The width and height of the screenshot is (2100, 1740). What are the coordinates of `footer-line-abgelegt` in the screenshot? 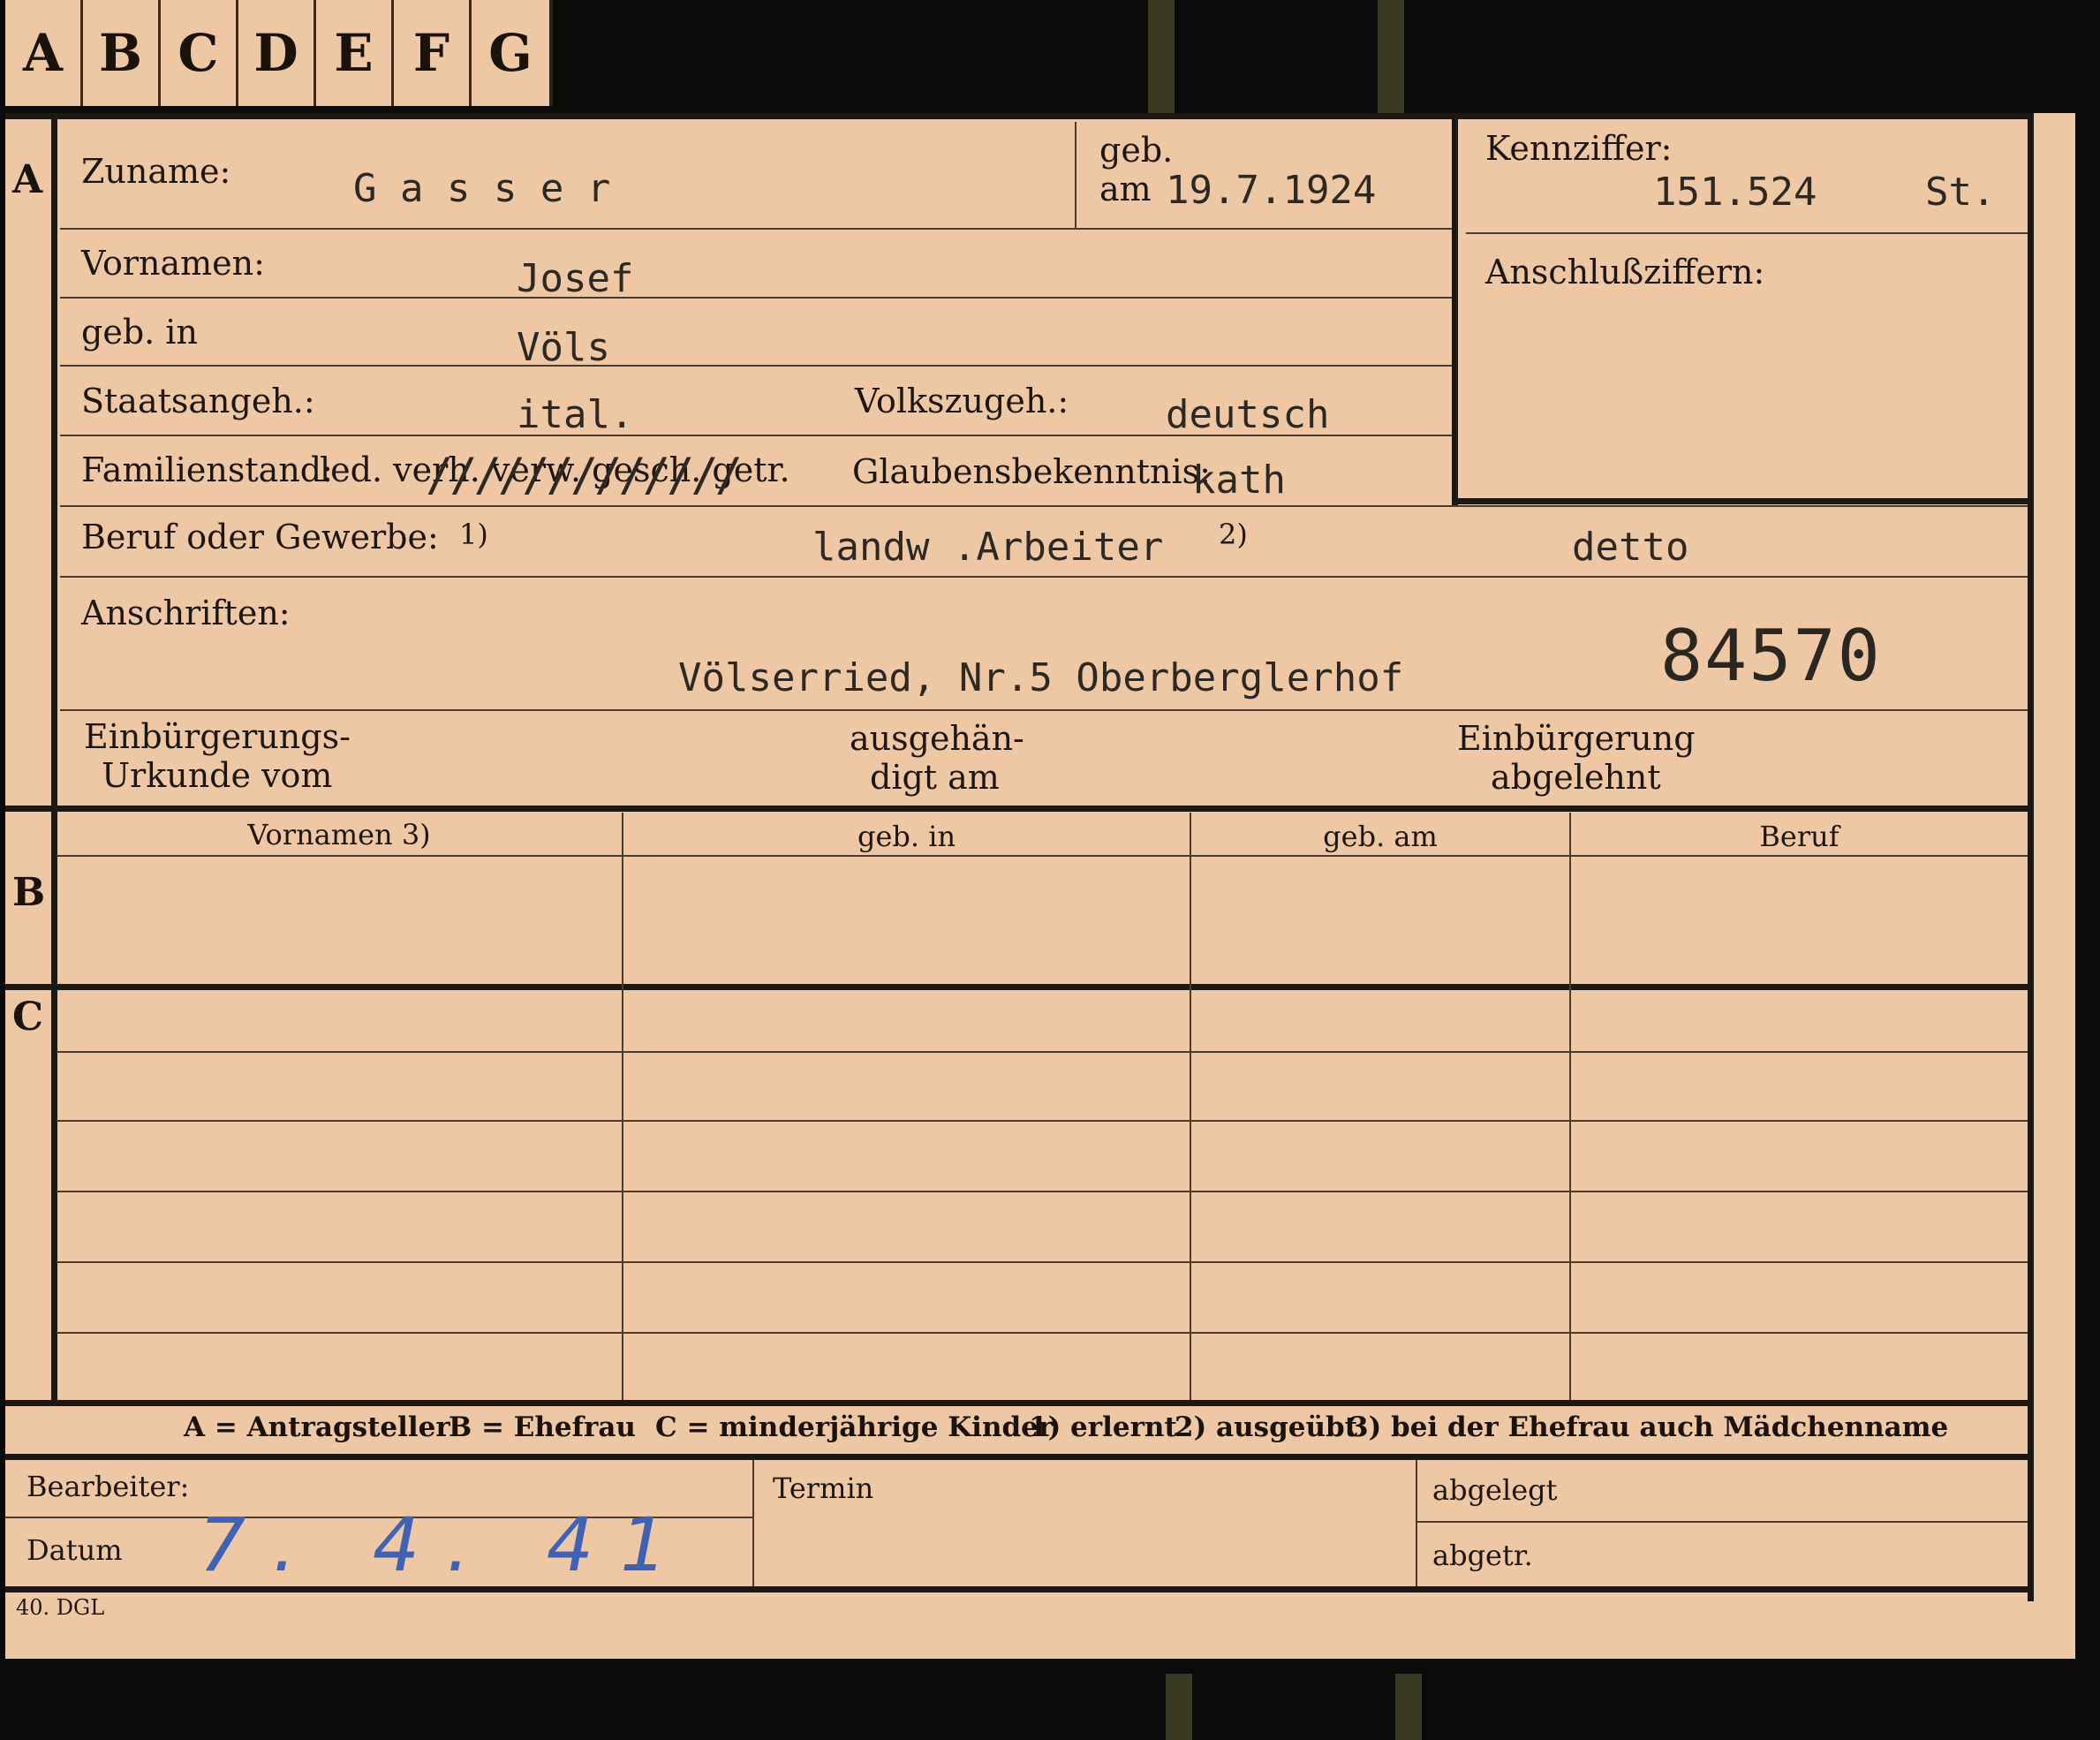 It's located at (1722, 1522).